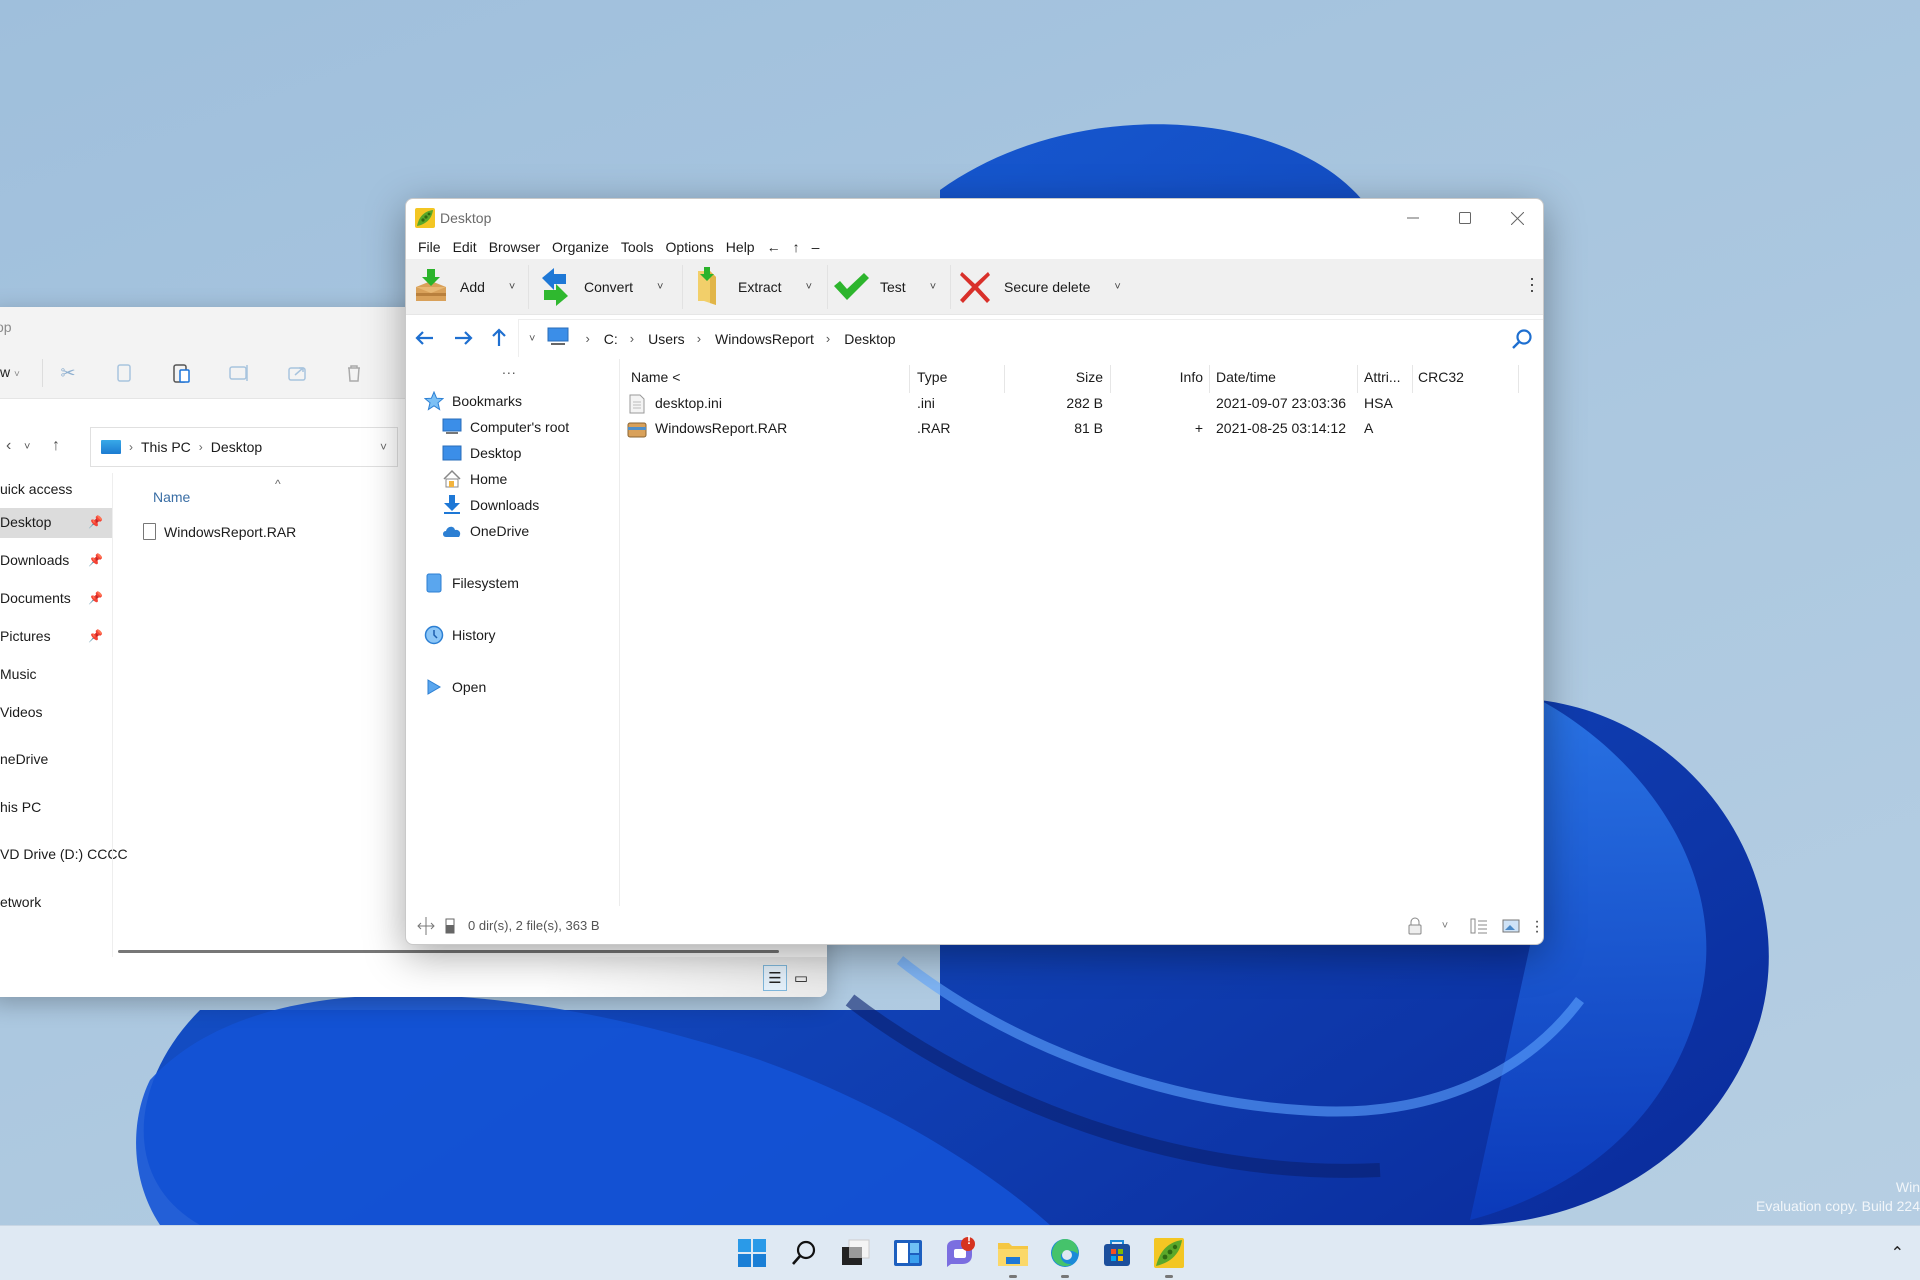 The height and width of the screenshot is (1280, 1920). I want to click on column-header-datetime: Date/time, so click(1246, 377).